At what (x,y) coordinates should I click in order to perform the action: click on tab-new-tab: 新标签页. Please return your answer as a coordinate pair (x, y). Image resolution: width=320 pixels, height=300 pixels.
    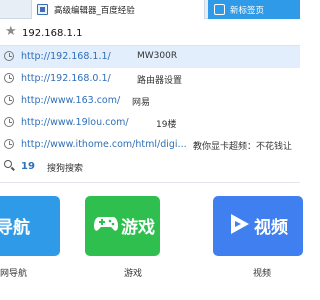
    Looking at the image, I should click on (254, 9).